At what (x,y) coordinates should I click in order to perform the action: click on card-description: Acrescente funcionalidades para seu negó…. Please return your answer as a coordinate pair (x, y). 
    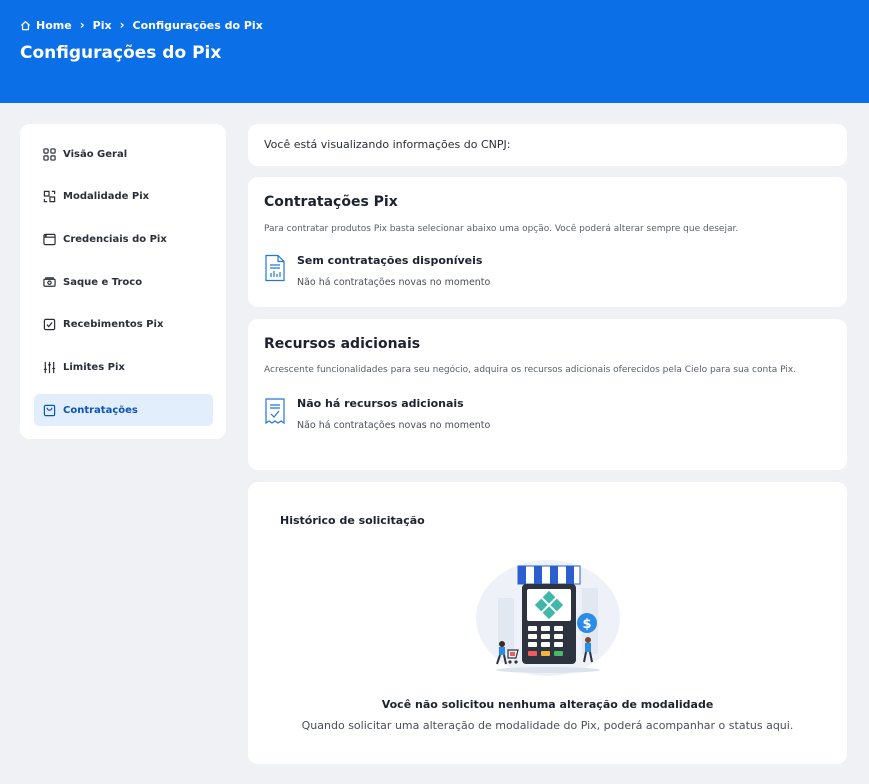
    Looking at the image, I should click on (530, 370).